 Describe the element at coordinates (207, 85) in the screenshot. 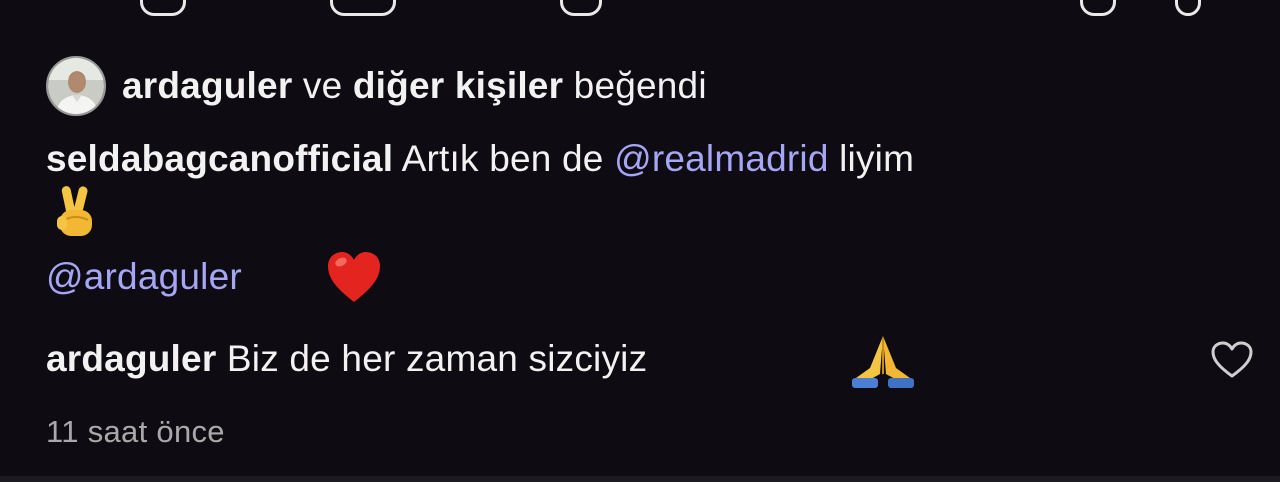

I see `liked-by-username: ardaguler` at that location.